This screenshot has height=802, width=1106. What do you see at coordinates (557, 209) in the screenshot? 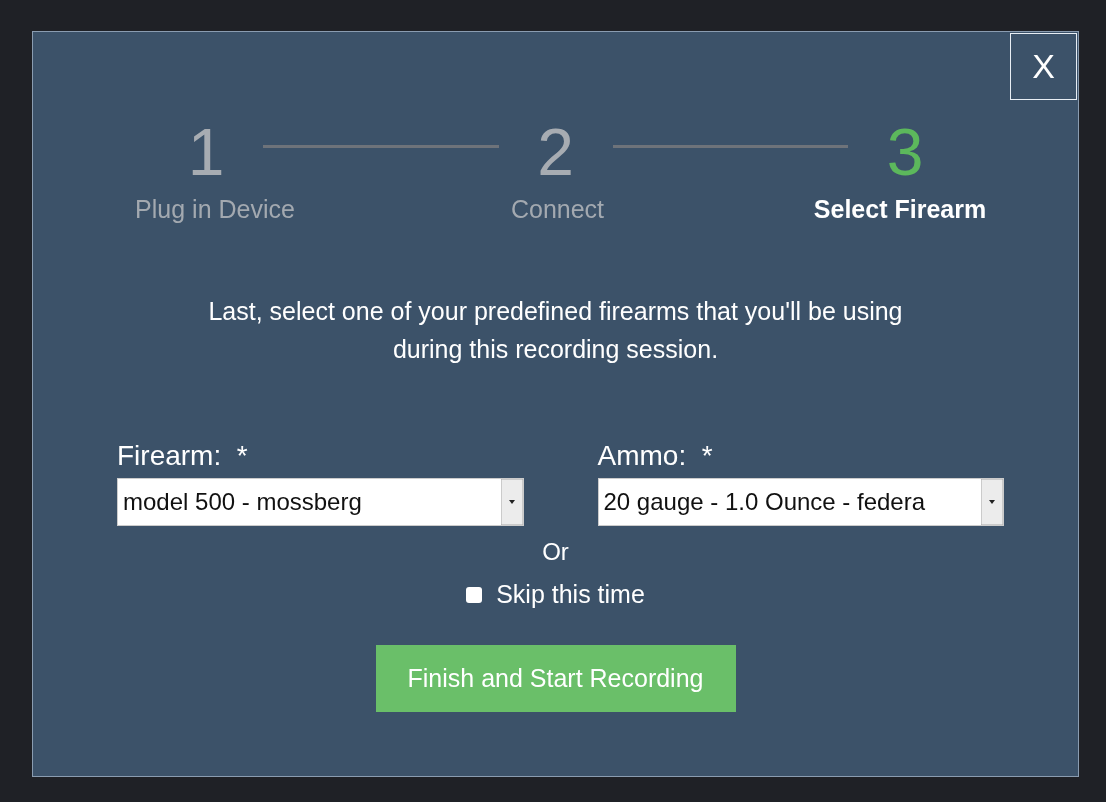
I see `step-label: Connect` at bounding box center [557, 209].